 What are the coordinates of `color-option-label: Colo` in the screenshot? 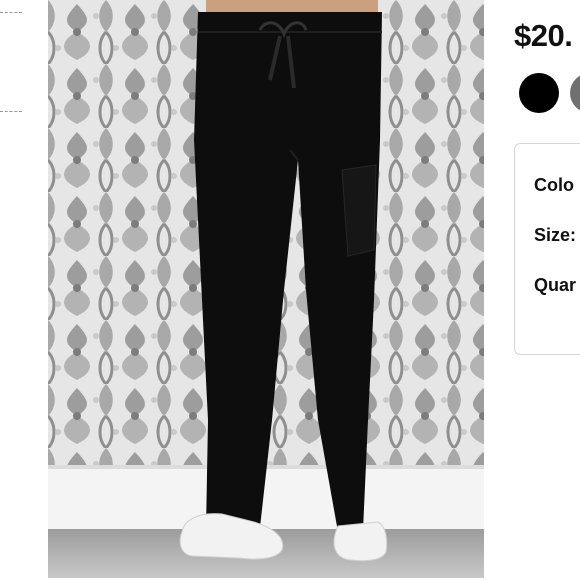 It's located at (554, 185).